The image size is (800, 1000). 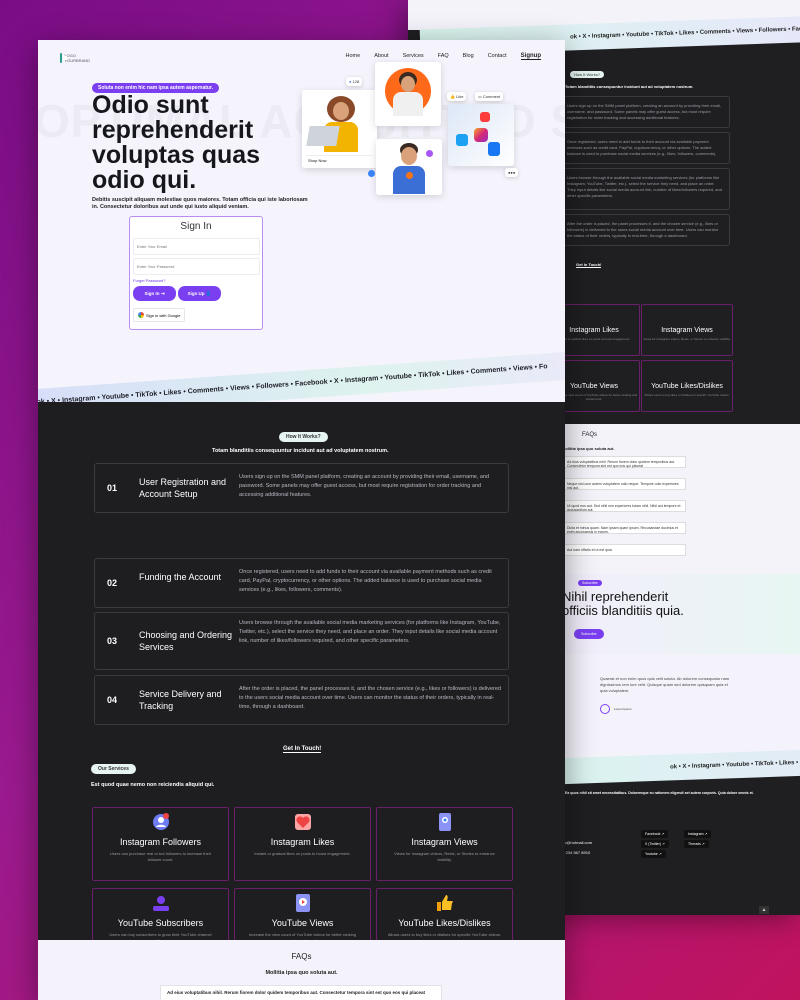 I want to click on nav-services: Services, so click(x=413, y=56).